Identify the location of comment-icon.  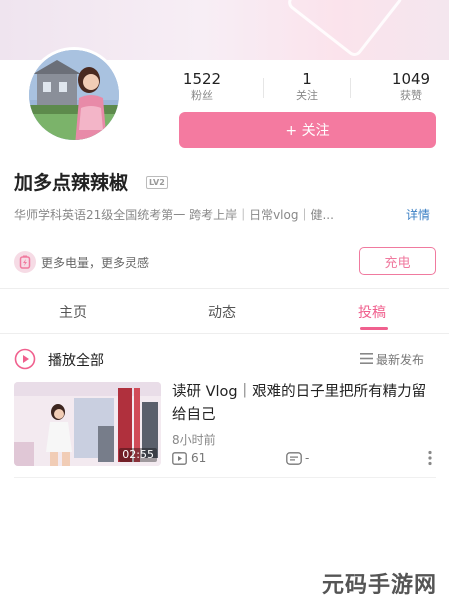
(294, 458).